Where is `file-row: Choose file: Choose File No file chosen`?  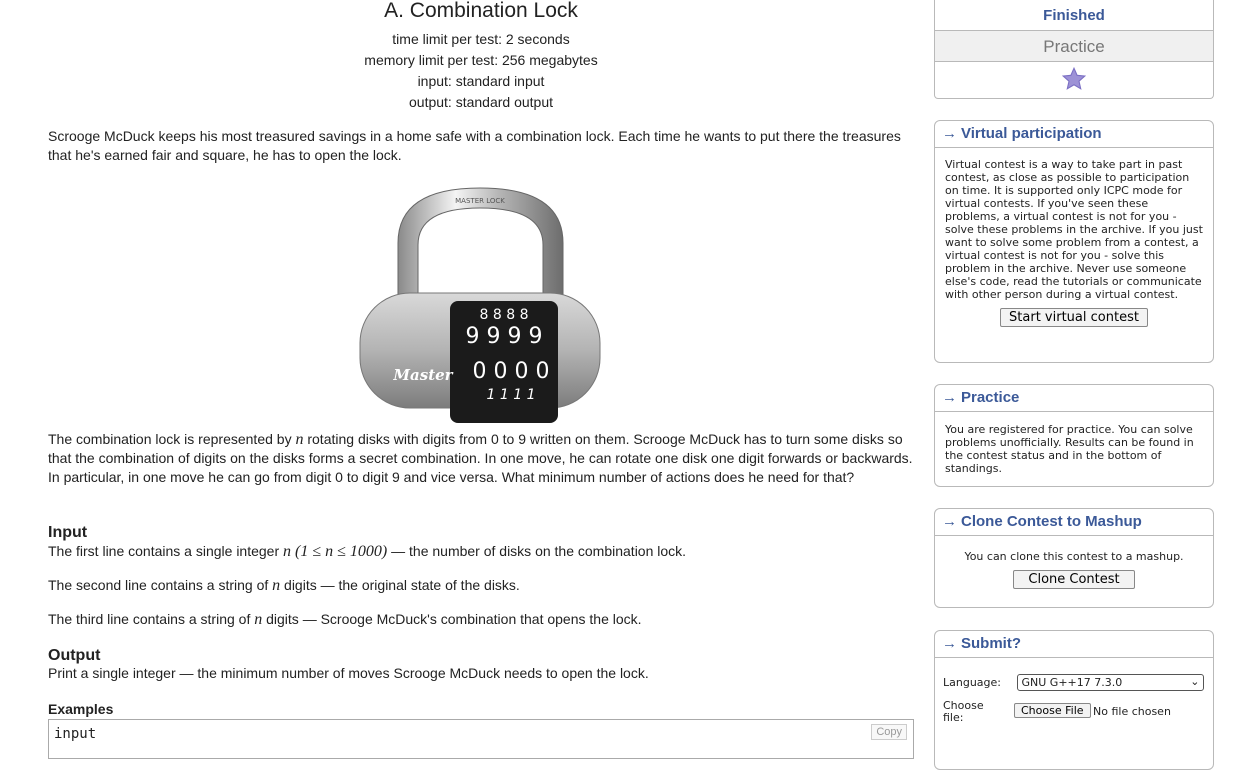
file-row: Choose file: Choose File No file chosen is located at coordinates (1078, 711).